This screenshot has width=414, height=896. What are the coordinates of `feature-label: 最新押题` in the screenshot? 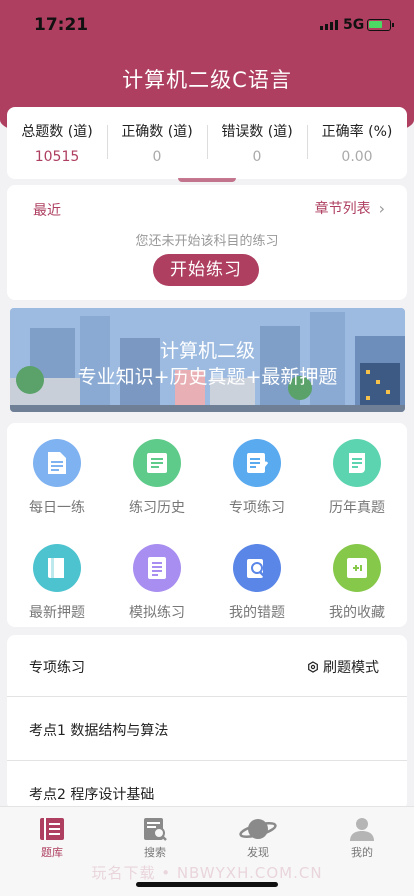 It's located at (57, 613).